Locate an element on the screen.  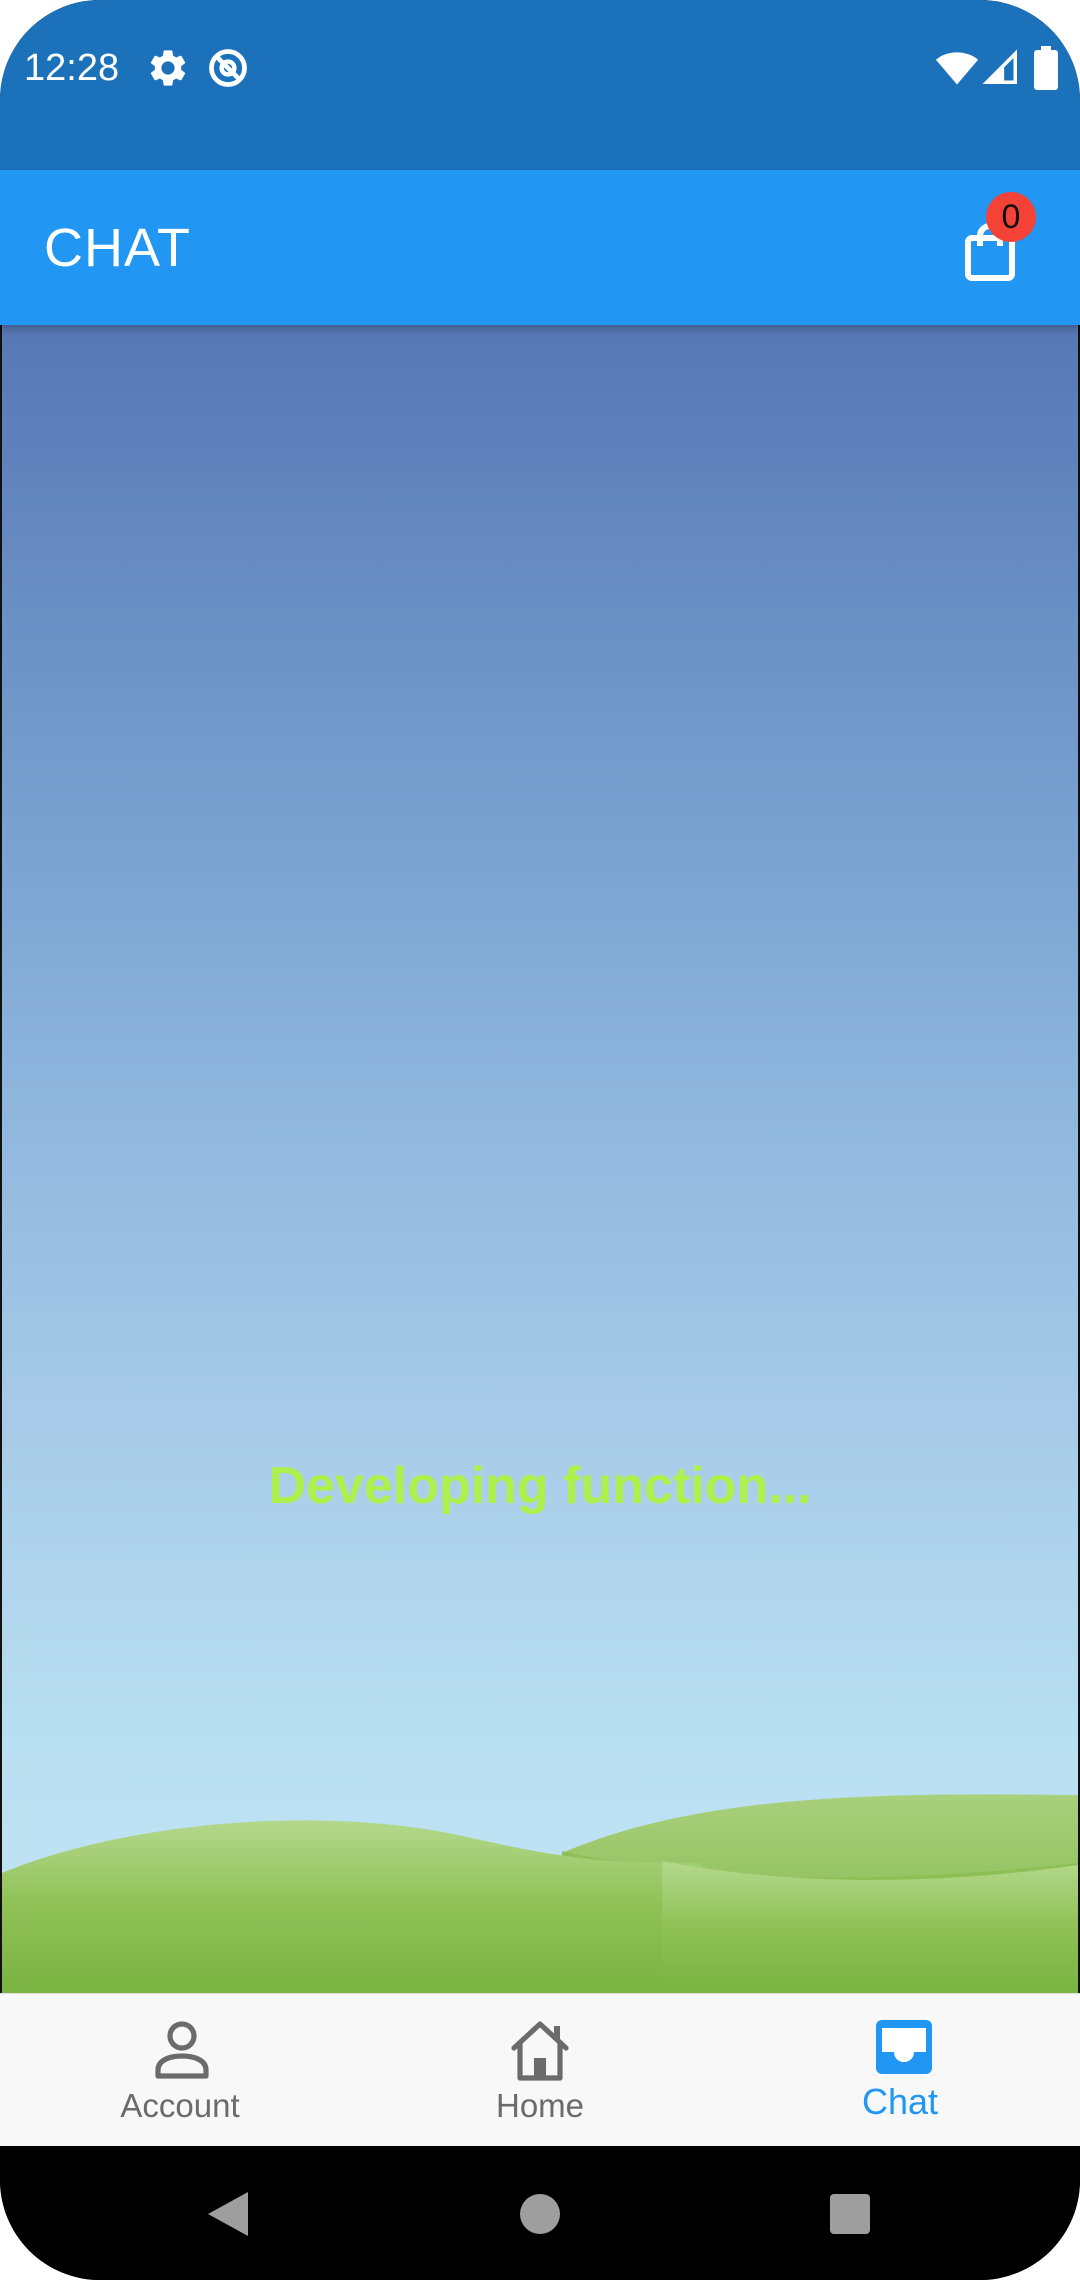
status-bar: 12:28 is located at coordinates (540, 85).